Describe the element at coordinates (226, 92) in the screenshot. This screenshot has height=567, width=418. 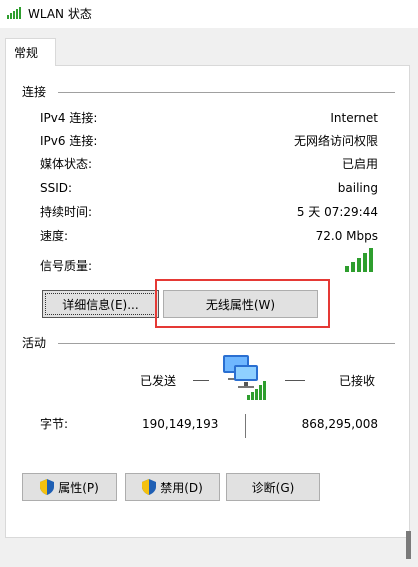
I see `connection-divider` at that location.